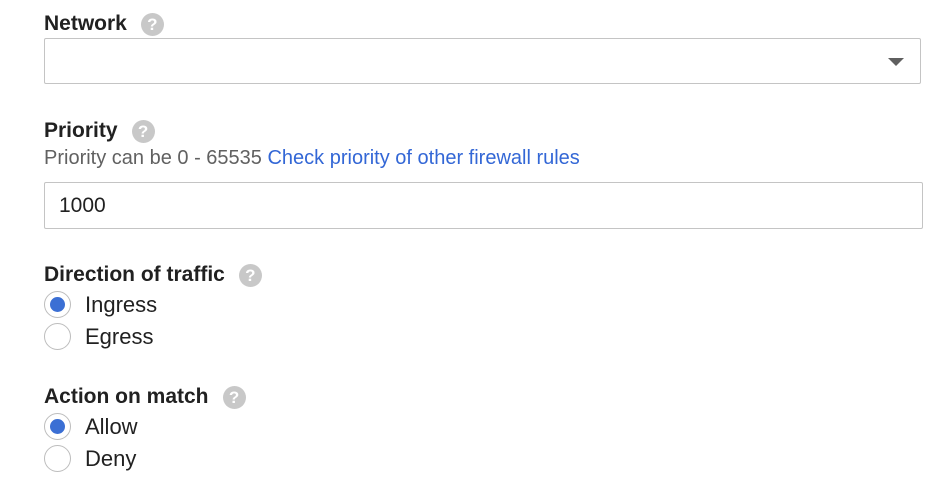  What do you see at coordinates (81, 130) in the screenshot?
I see `priority-label: Priority` at bounding box center [81, 130].